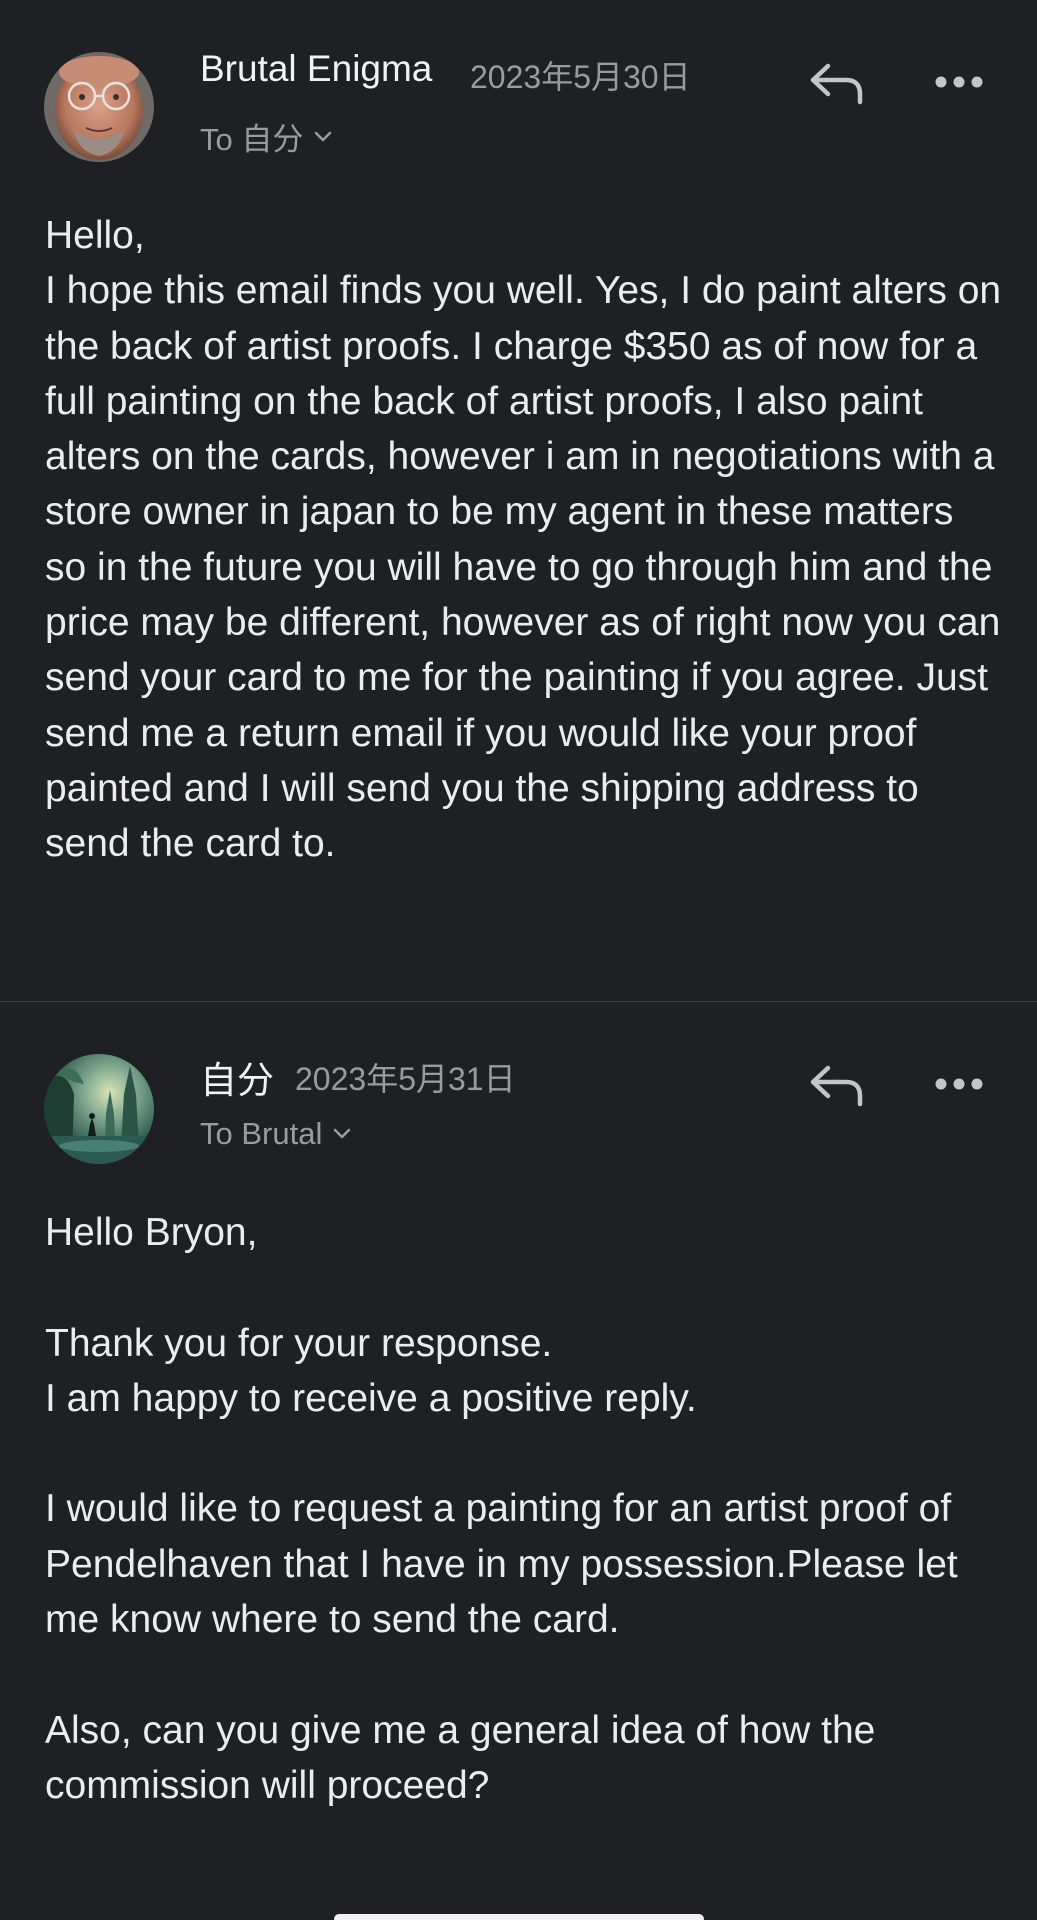 The height and width of the screenshot is (1920, 1037). I want to click on message-header: Brutal Enigma 2023年5月30日 To 自分, so click(518, 85).